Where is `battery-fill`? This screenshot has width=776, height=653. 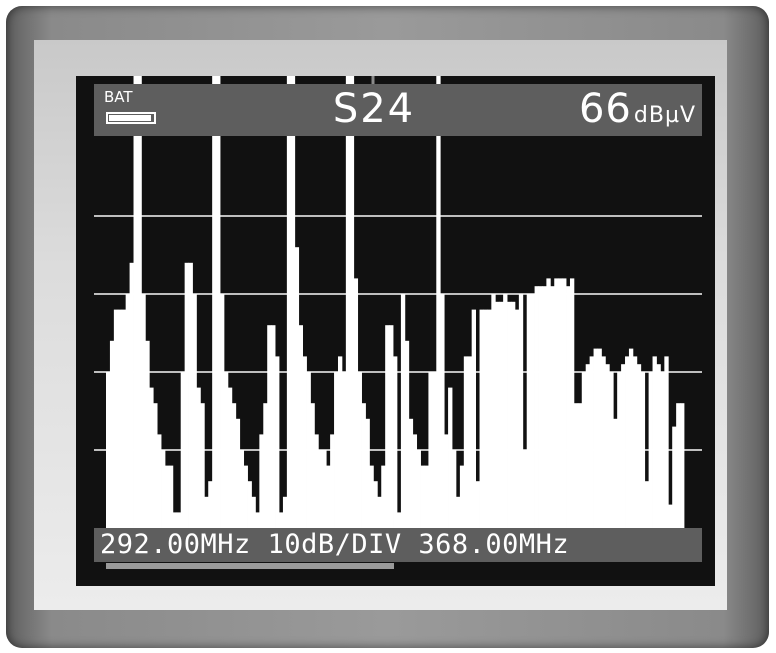 battery-fill is located at coordinates (130, 118).